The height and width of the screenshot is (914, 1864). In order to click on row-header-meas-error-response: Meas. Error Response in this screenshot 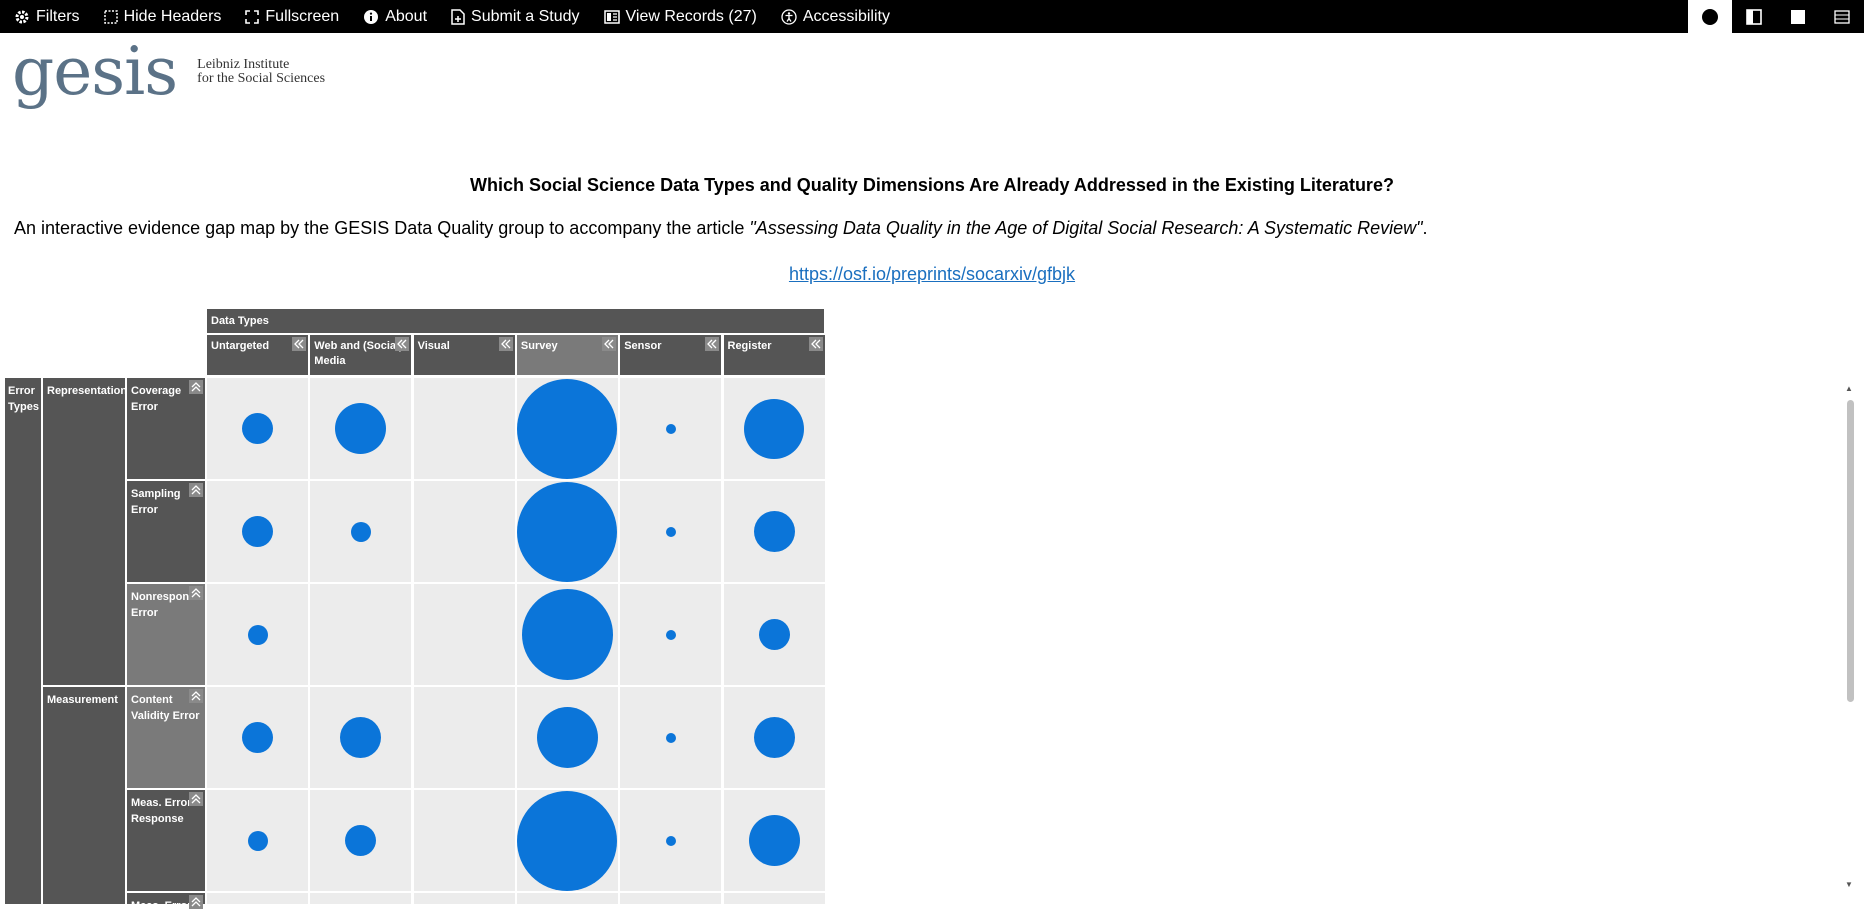, I will do `click(166, 840)`.